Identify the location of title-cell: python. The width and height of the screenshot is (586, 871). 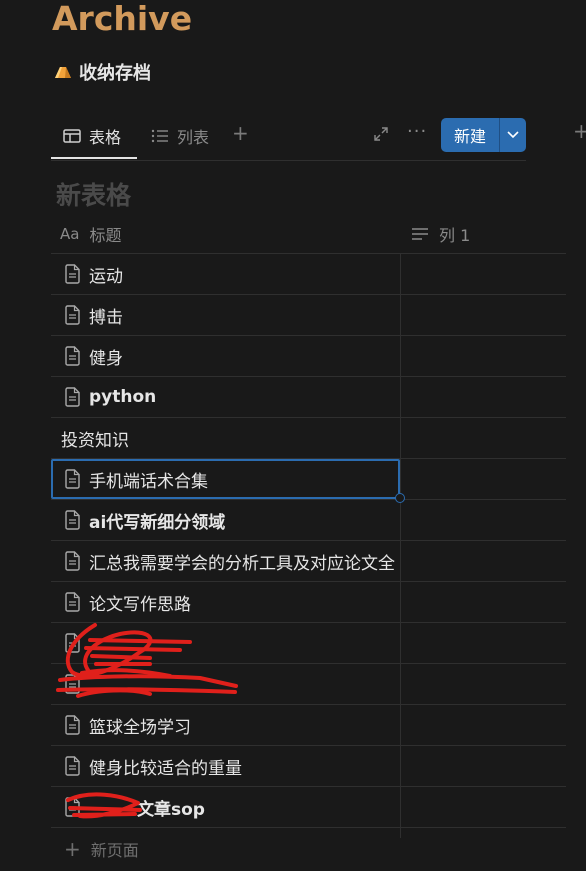
(225, 397).